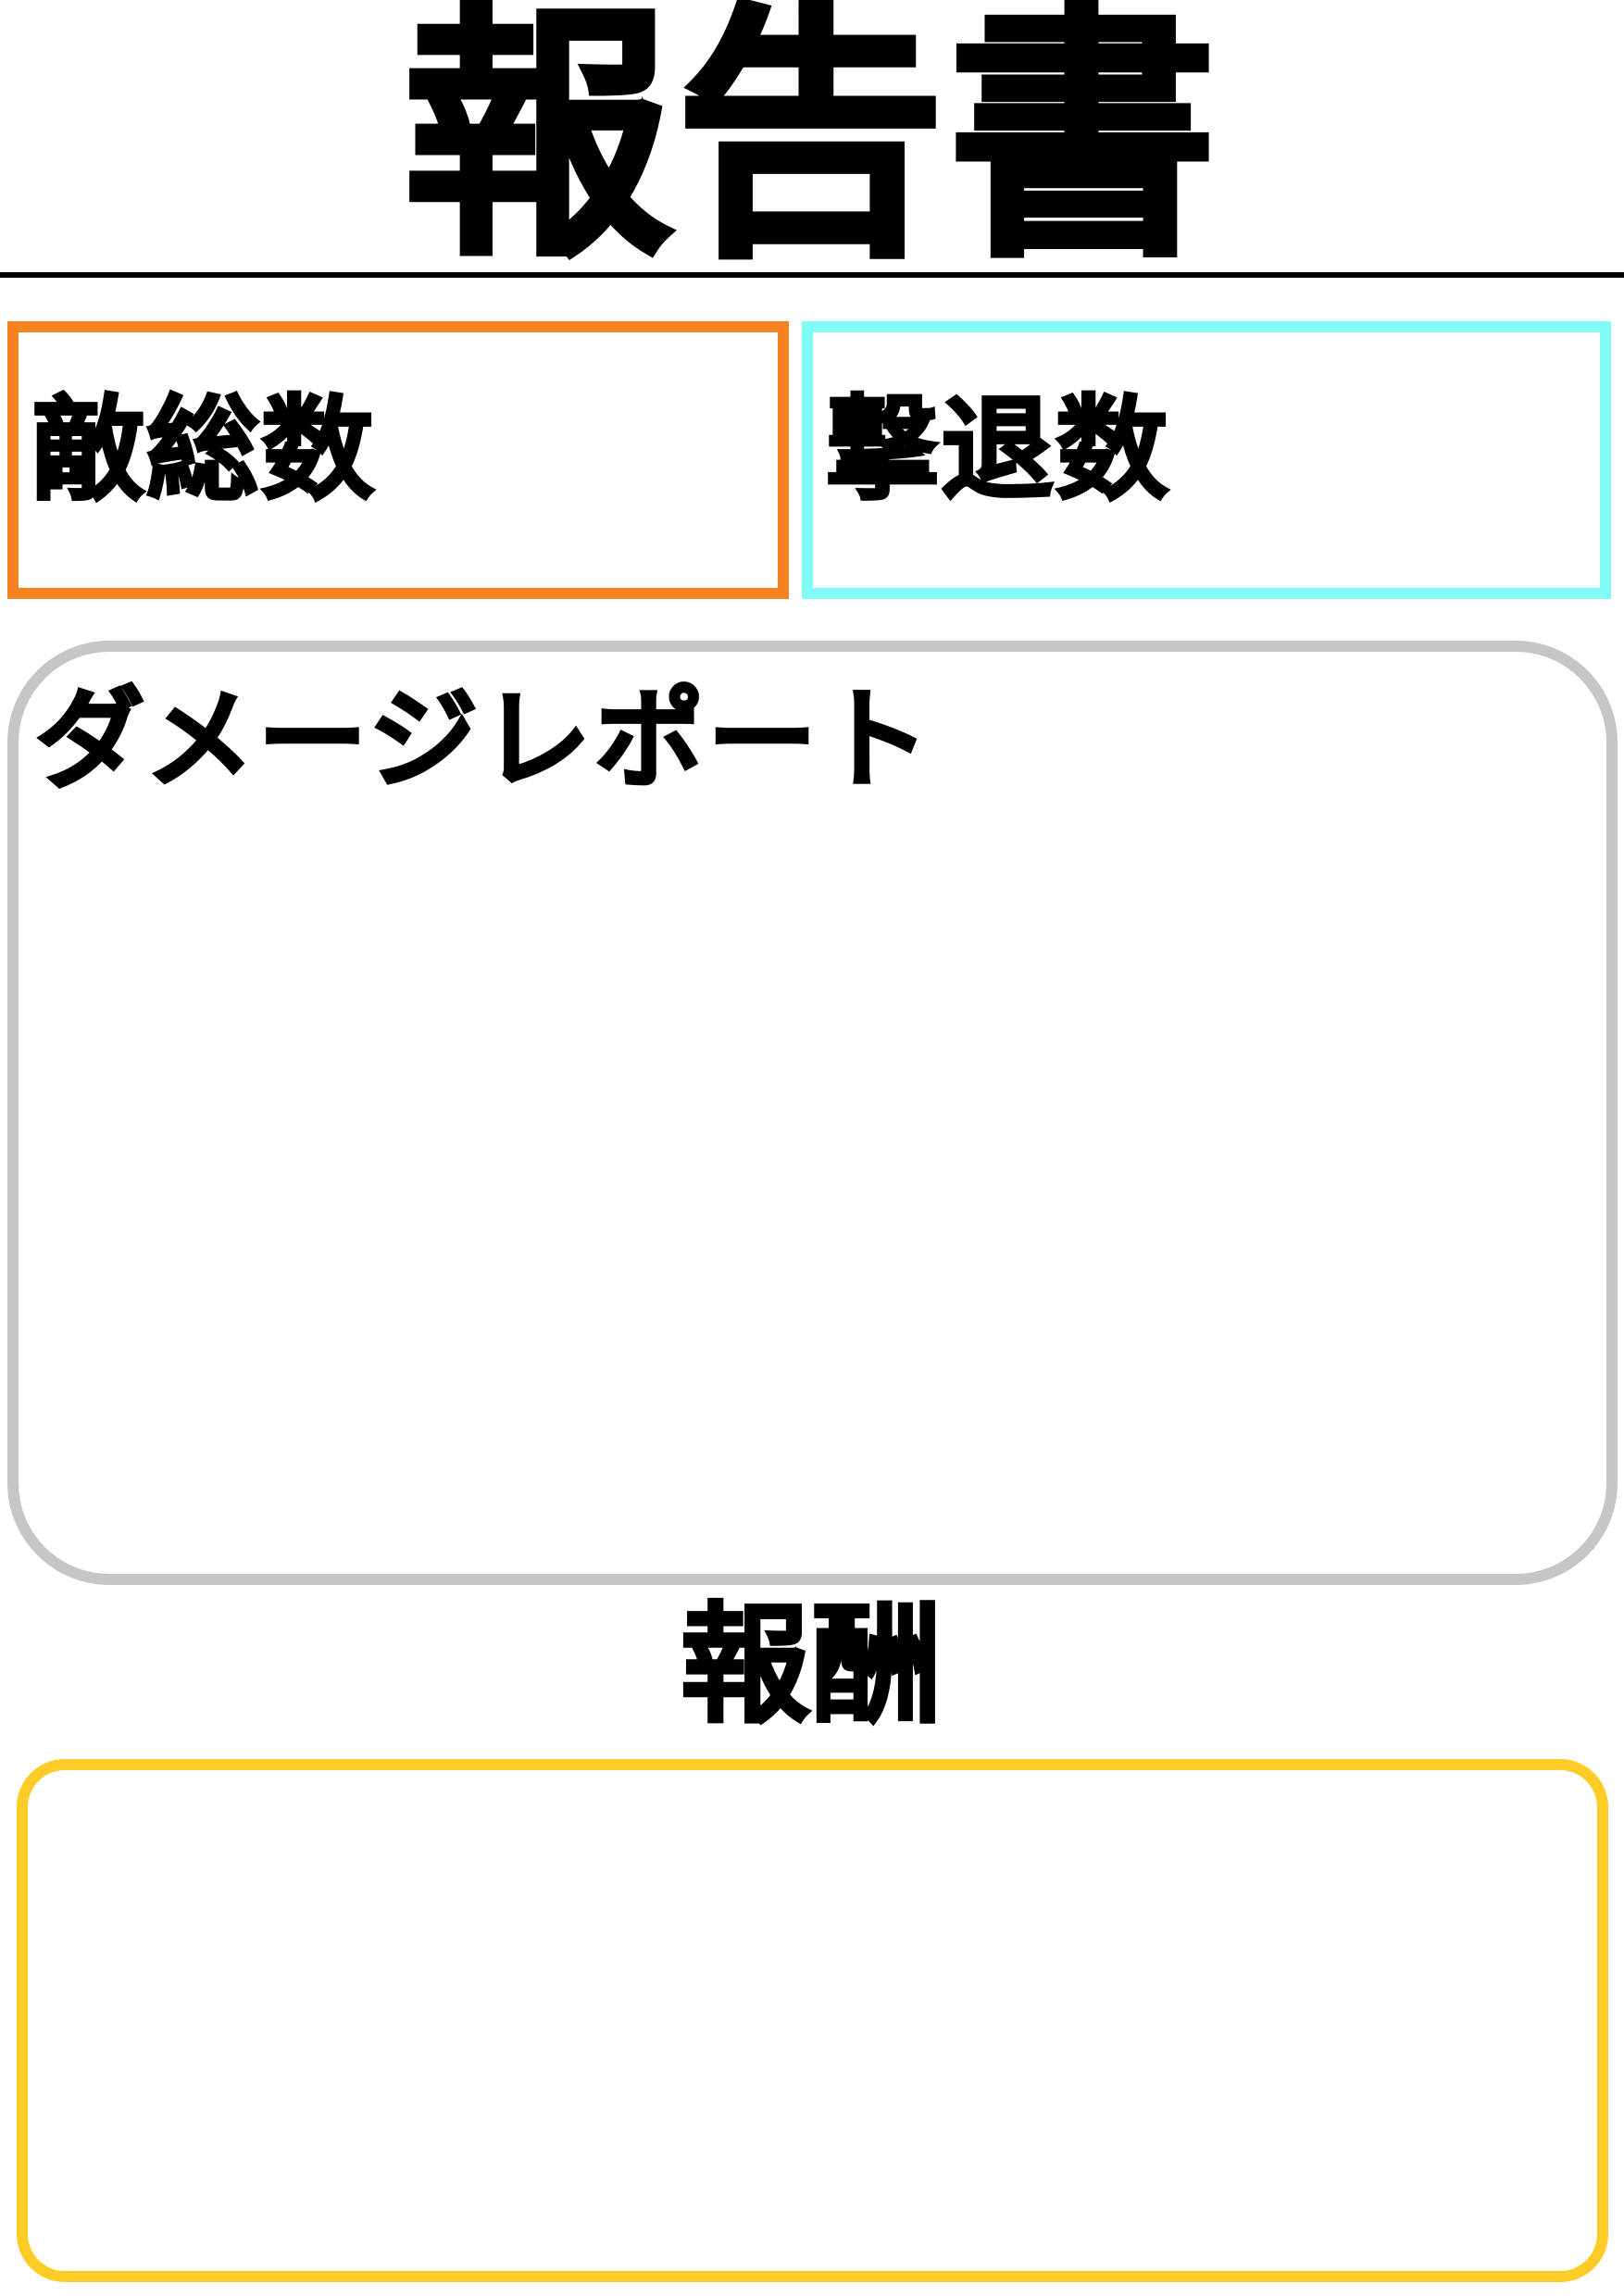 This screenshot has height=2296, width=1624. Describe the element at coordinates (811, 1666) in the screenshot. I see `reward-heading: 報酬` at that location.